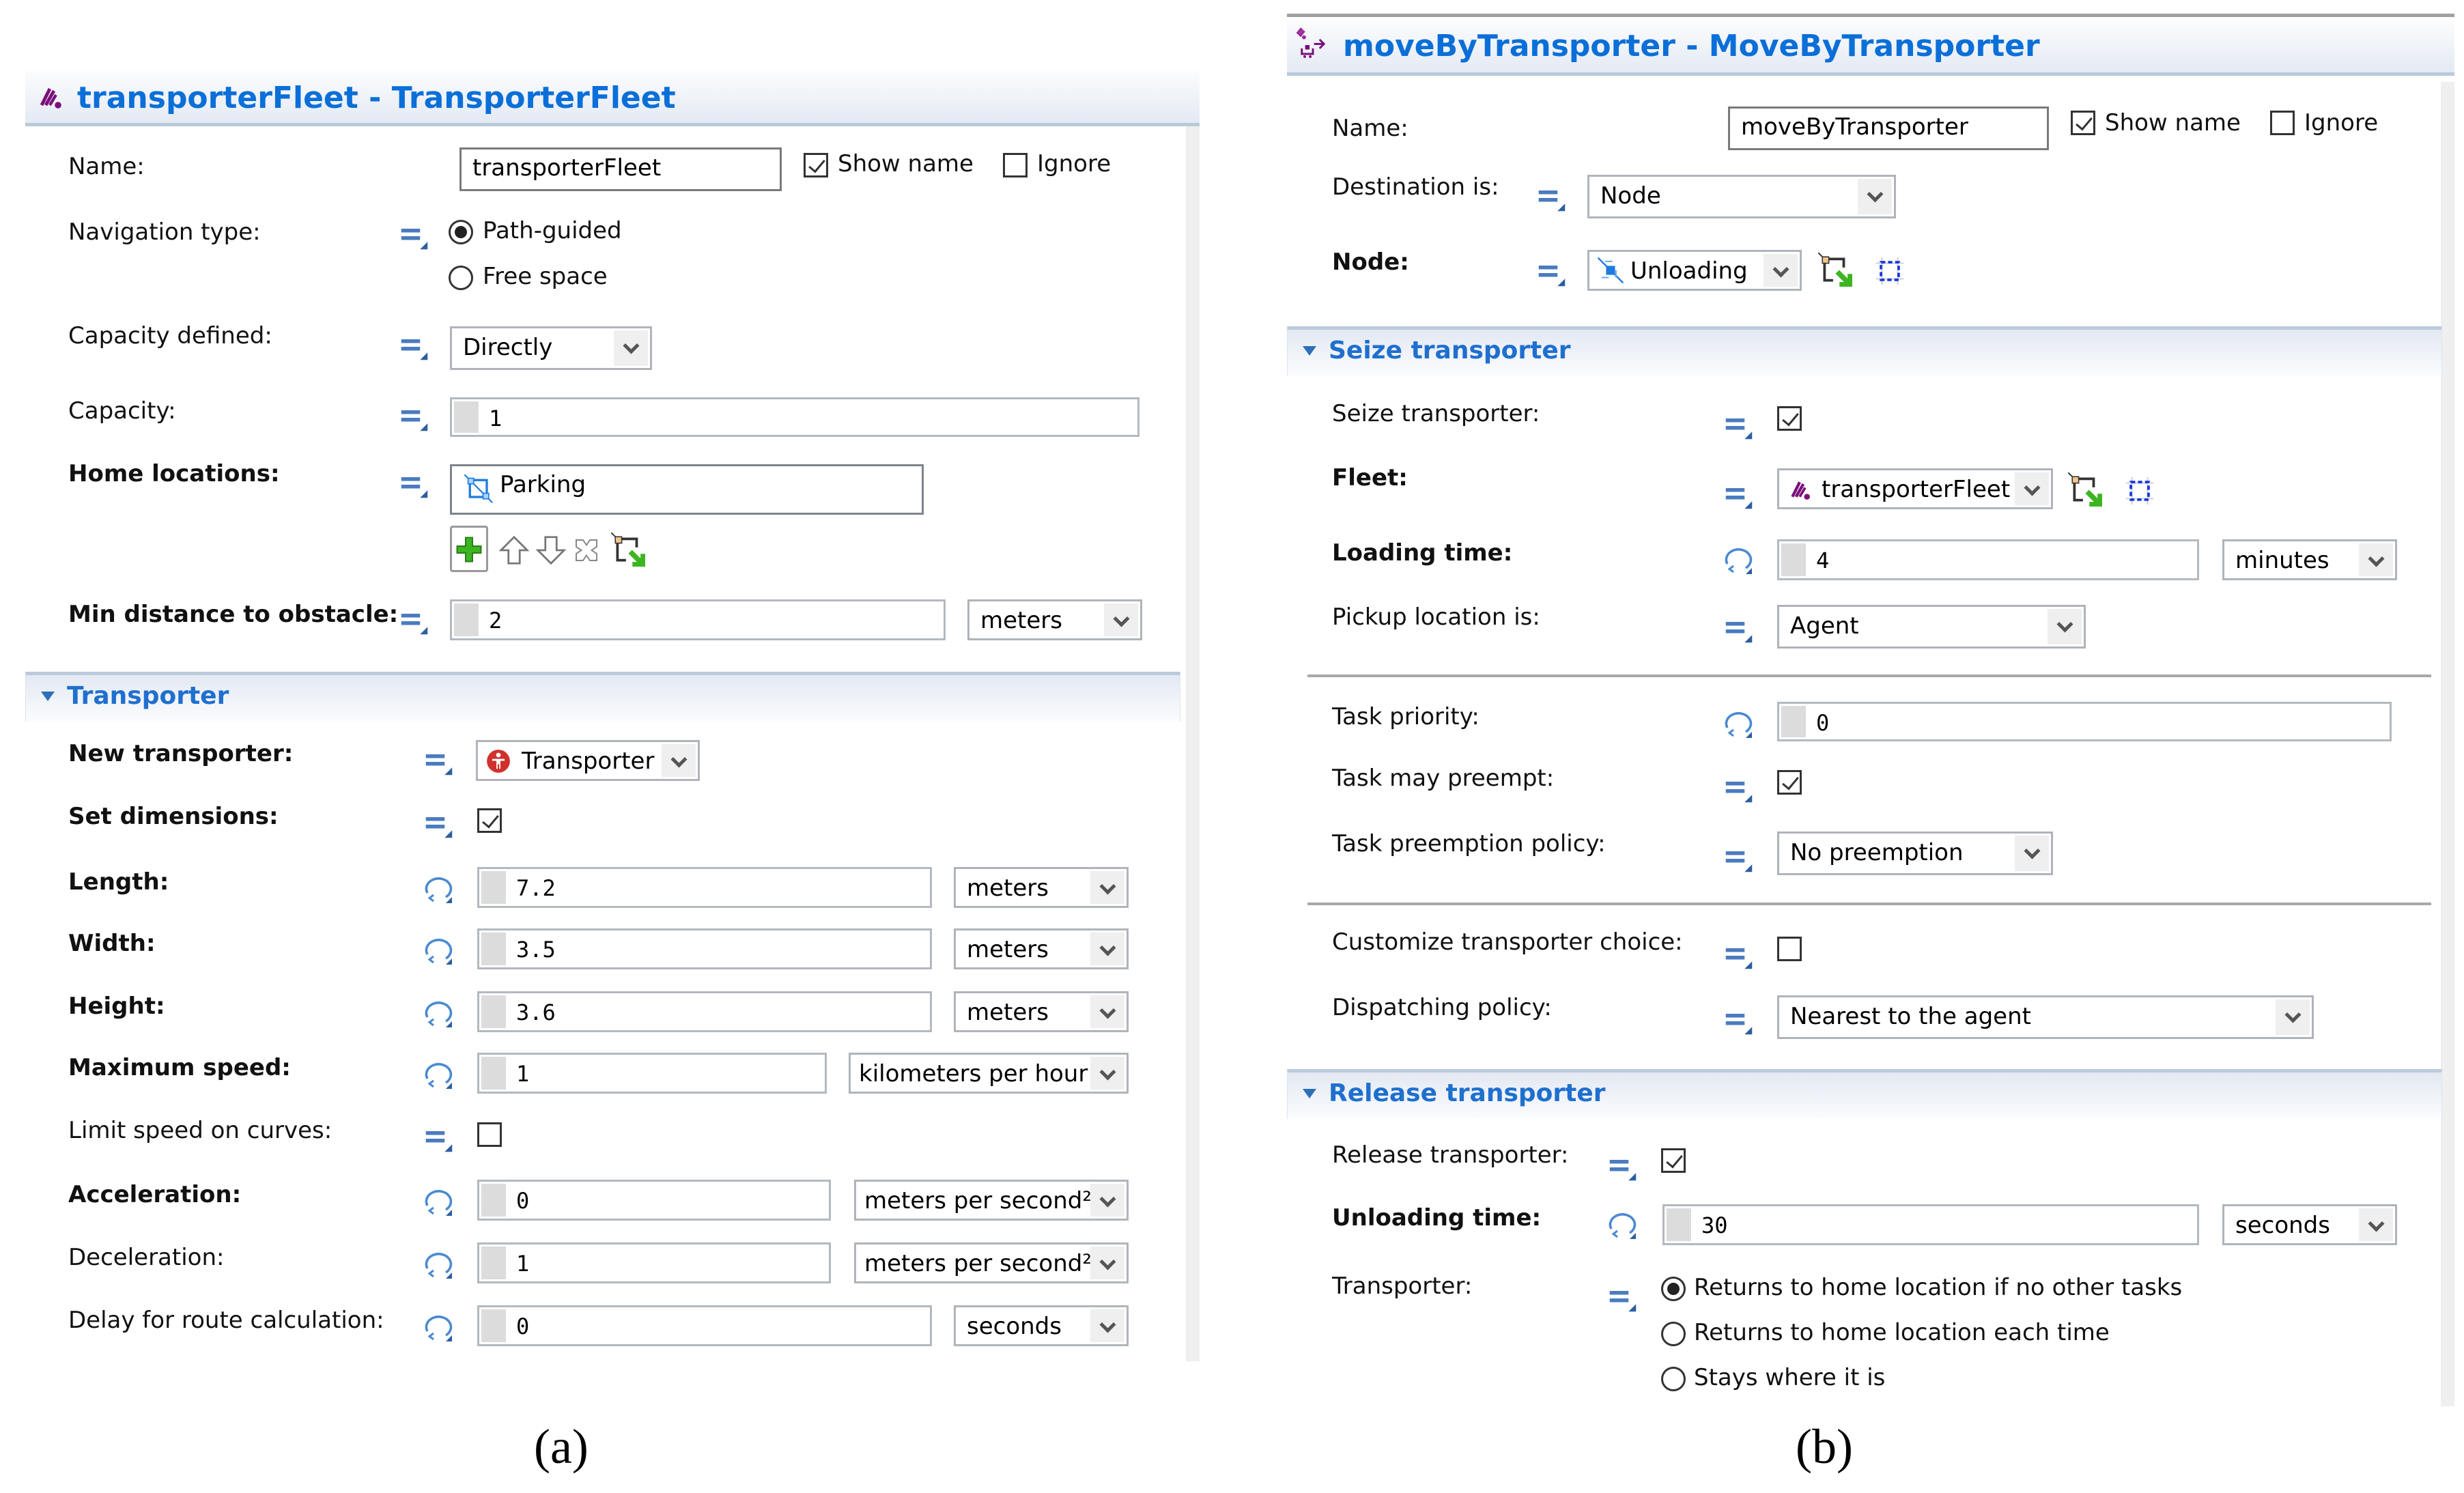 The image size is (2464, 1493). What do you see at coordinates (1437, 1218) in the screenshot?
I see `unloading-time-label: Unloading time:` at bounding box center [1437, 1218].